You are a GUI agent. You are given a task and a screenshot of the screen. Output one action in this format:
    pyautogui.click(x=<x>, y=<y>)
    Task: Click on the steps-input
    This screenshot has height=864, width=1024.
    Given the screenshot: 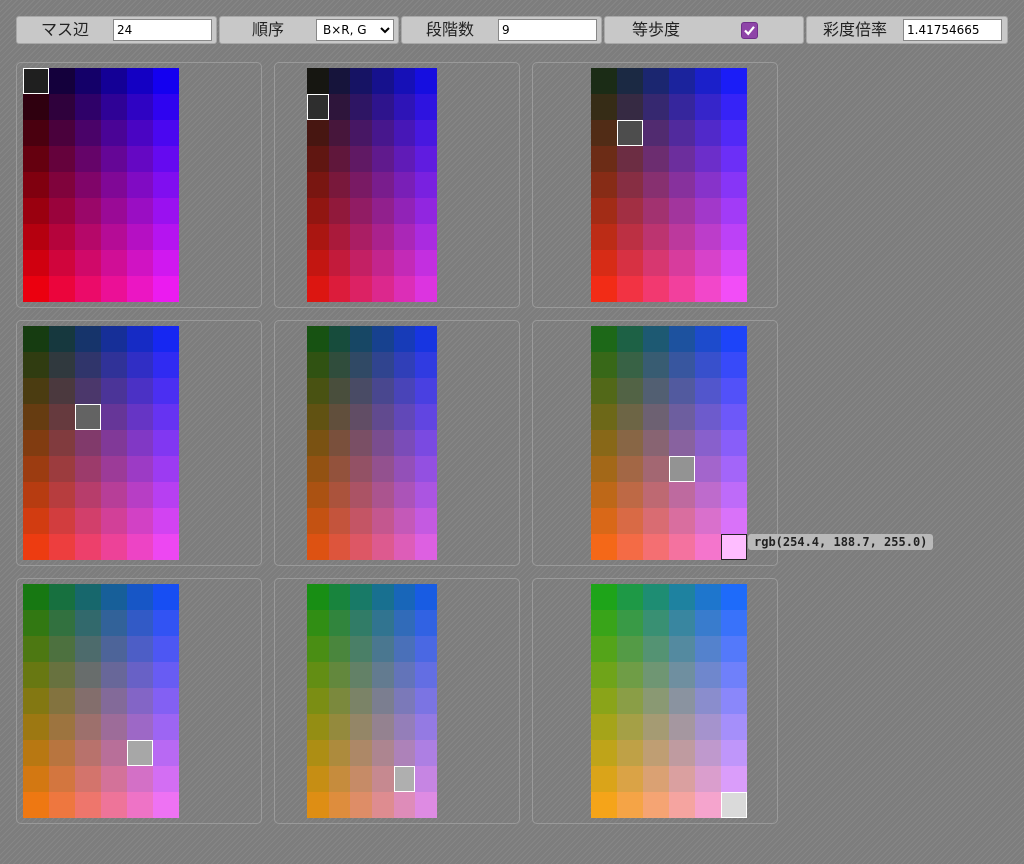 What is the action you would take?
    pyautogui.click(x=547, y=30)
    